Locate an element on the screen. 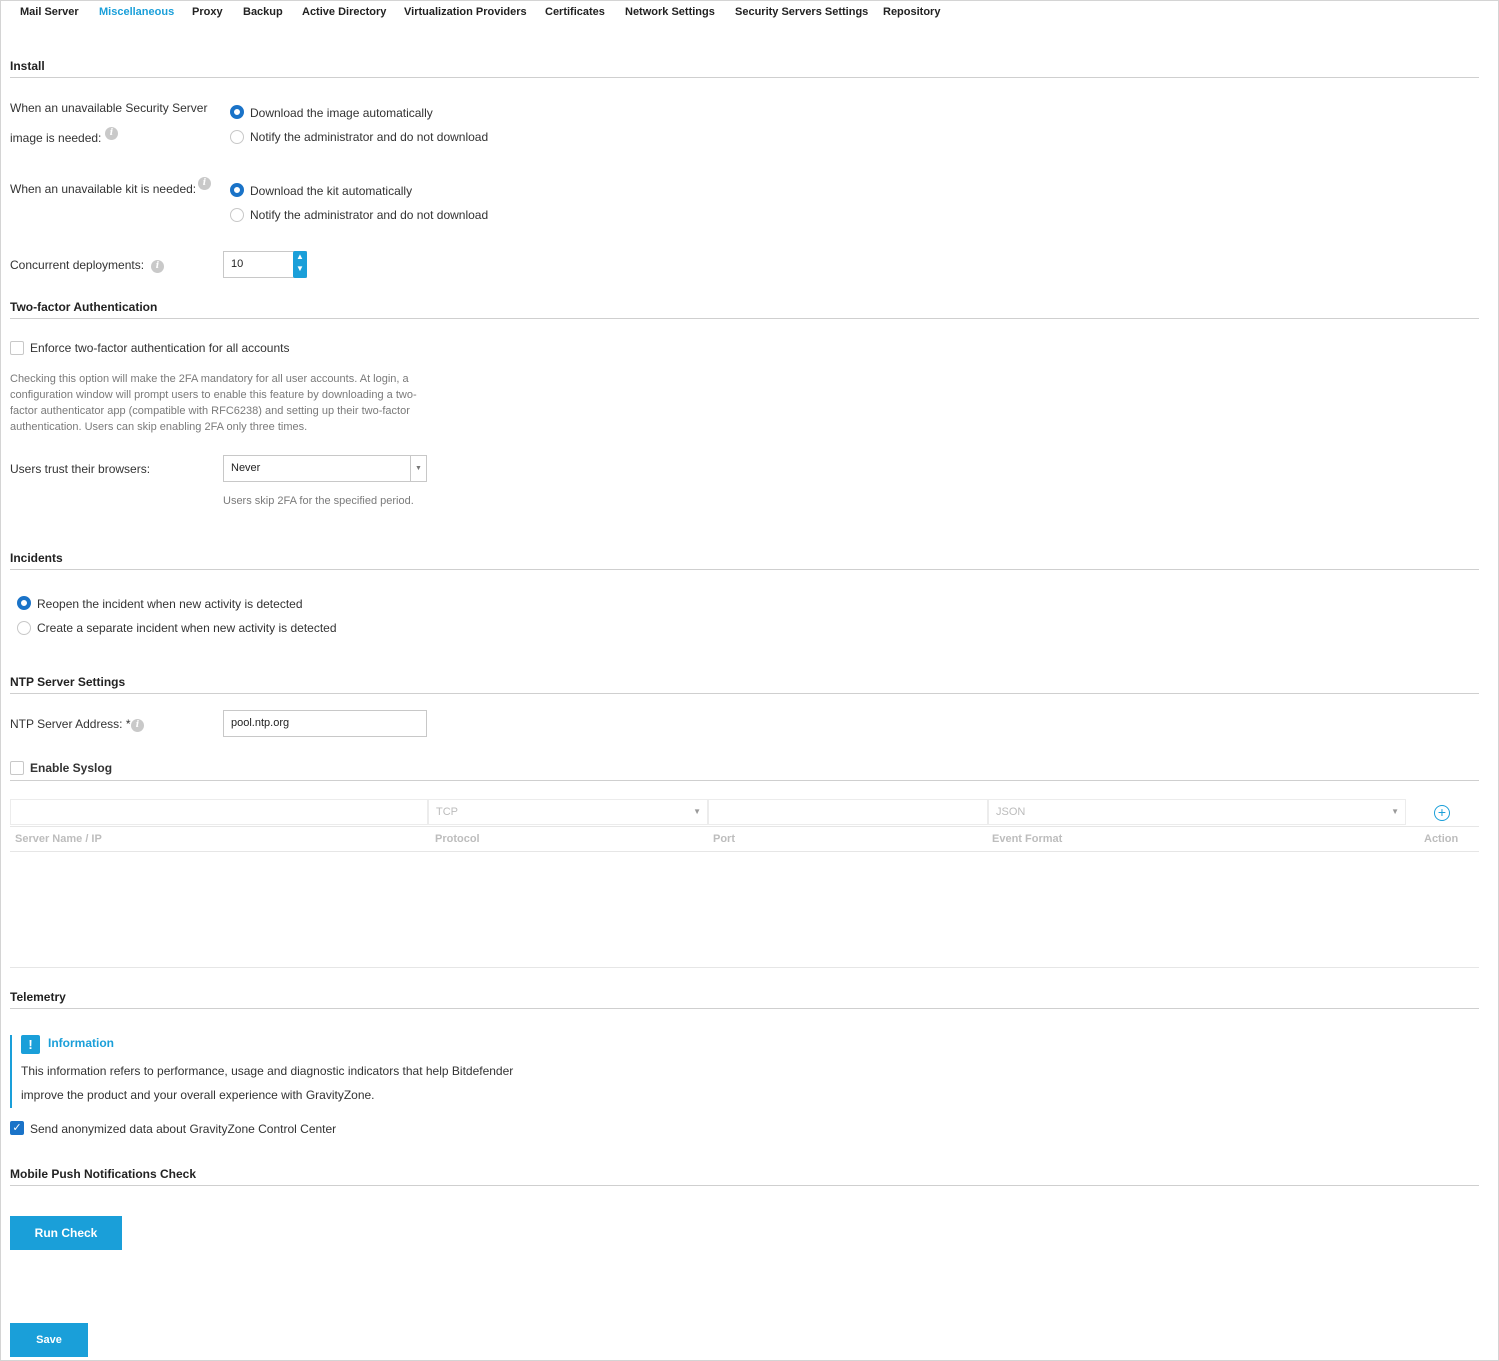  add-server-icon: + is located at coordinates (1442, 813).